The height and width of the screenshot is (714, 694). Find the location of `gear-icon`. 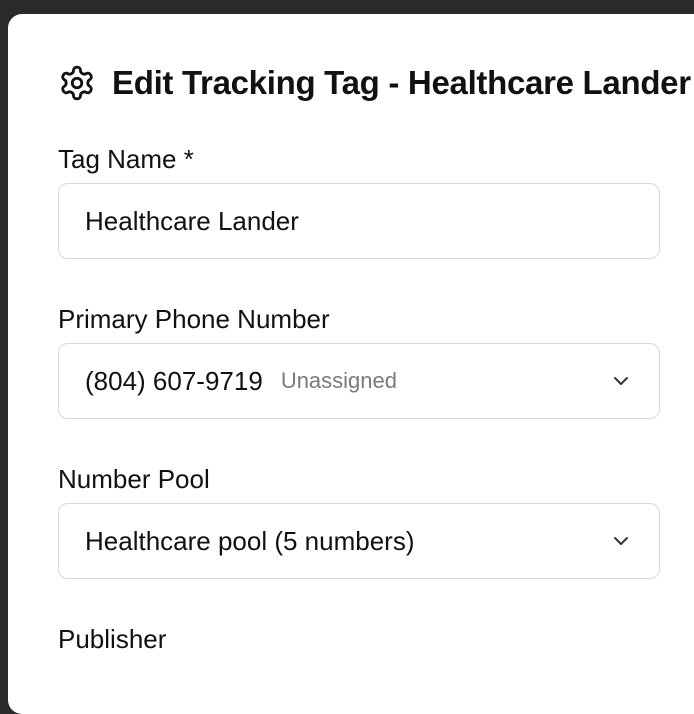

gear-icon is located at coordinates (77, 83).